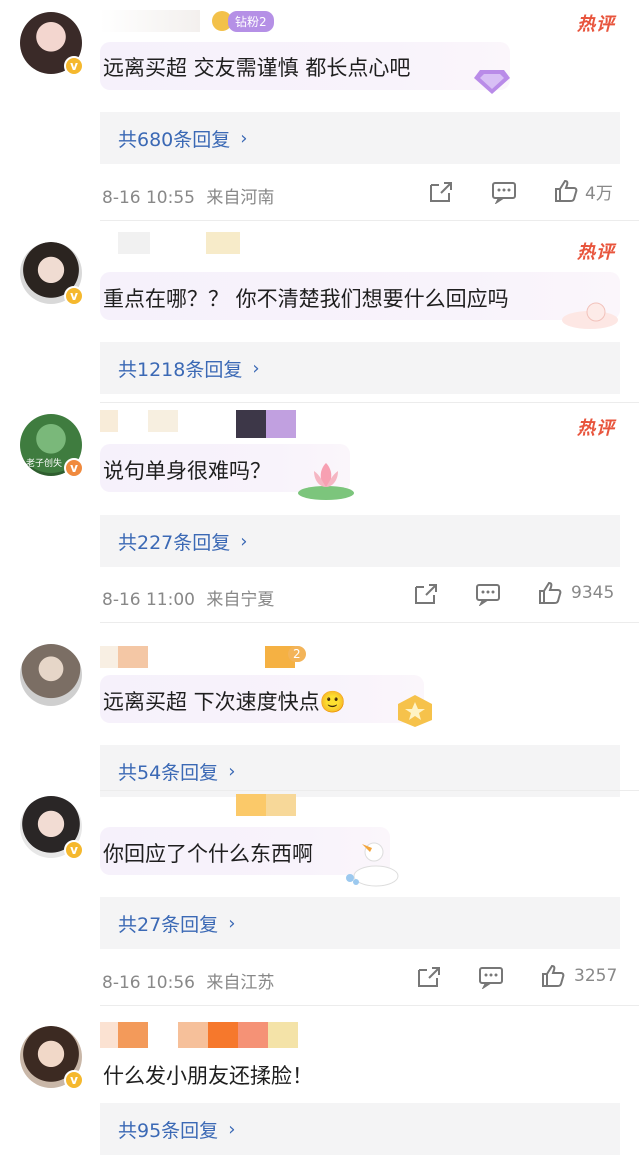 This screenshot has height=1155, width=639. What do you see at coordinates (174, 139) in the screenshot?
I see `reply-count: 共680条回复` at bounding box center [174, 139].